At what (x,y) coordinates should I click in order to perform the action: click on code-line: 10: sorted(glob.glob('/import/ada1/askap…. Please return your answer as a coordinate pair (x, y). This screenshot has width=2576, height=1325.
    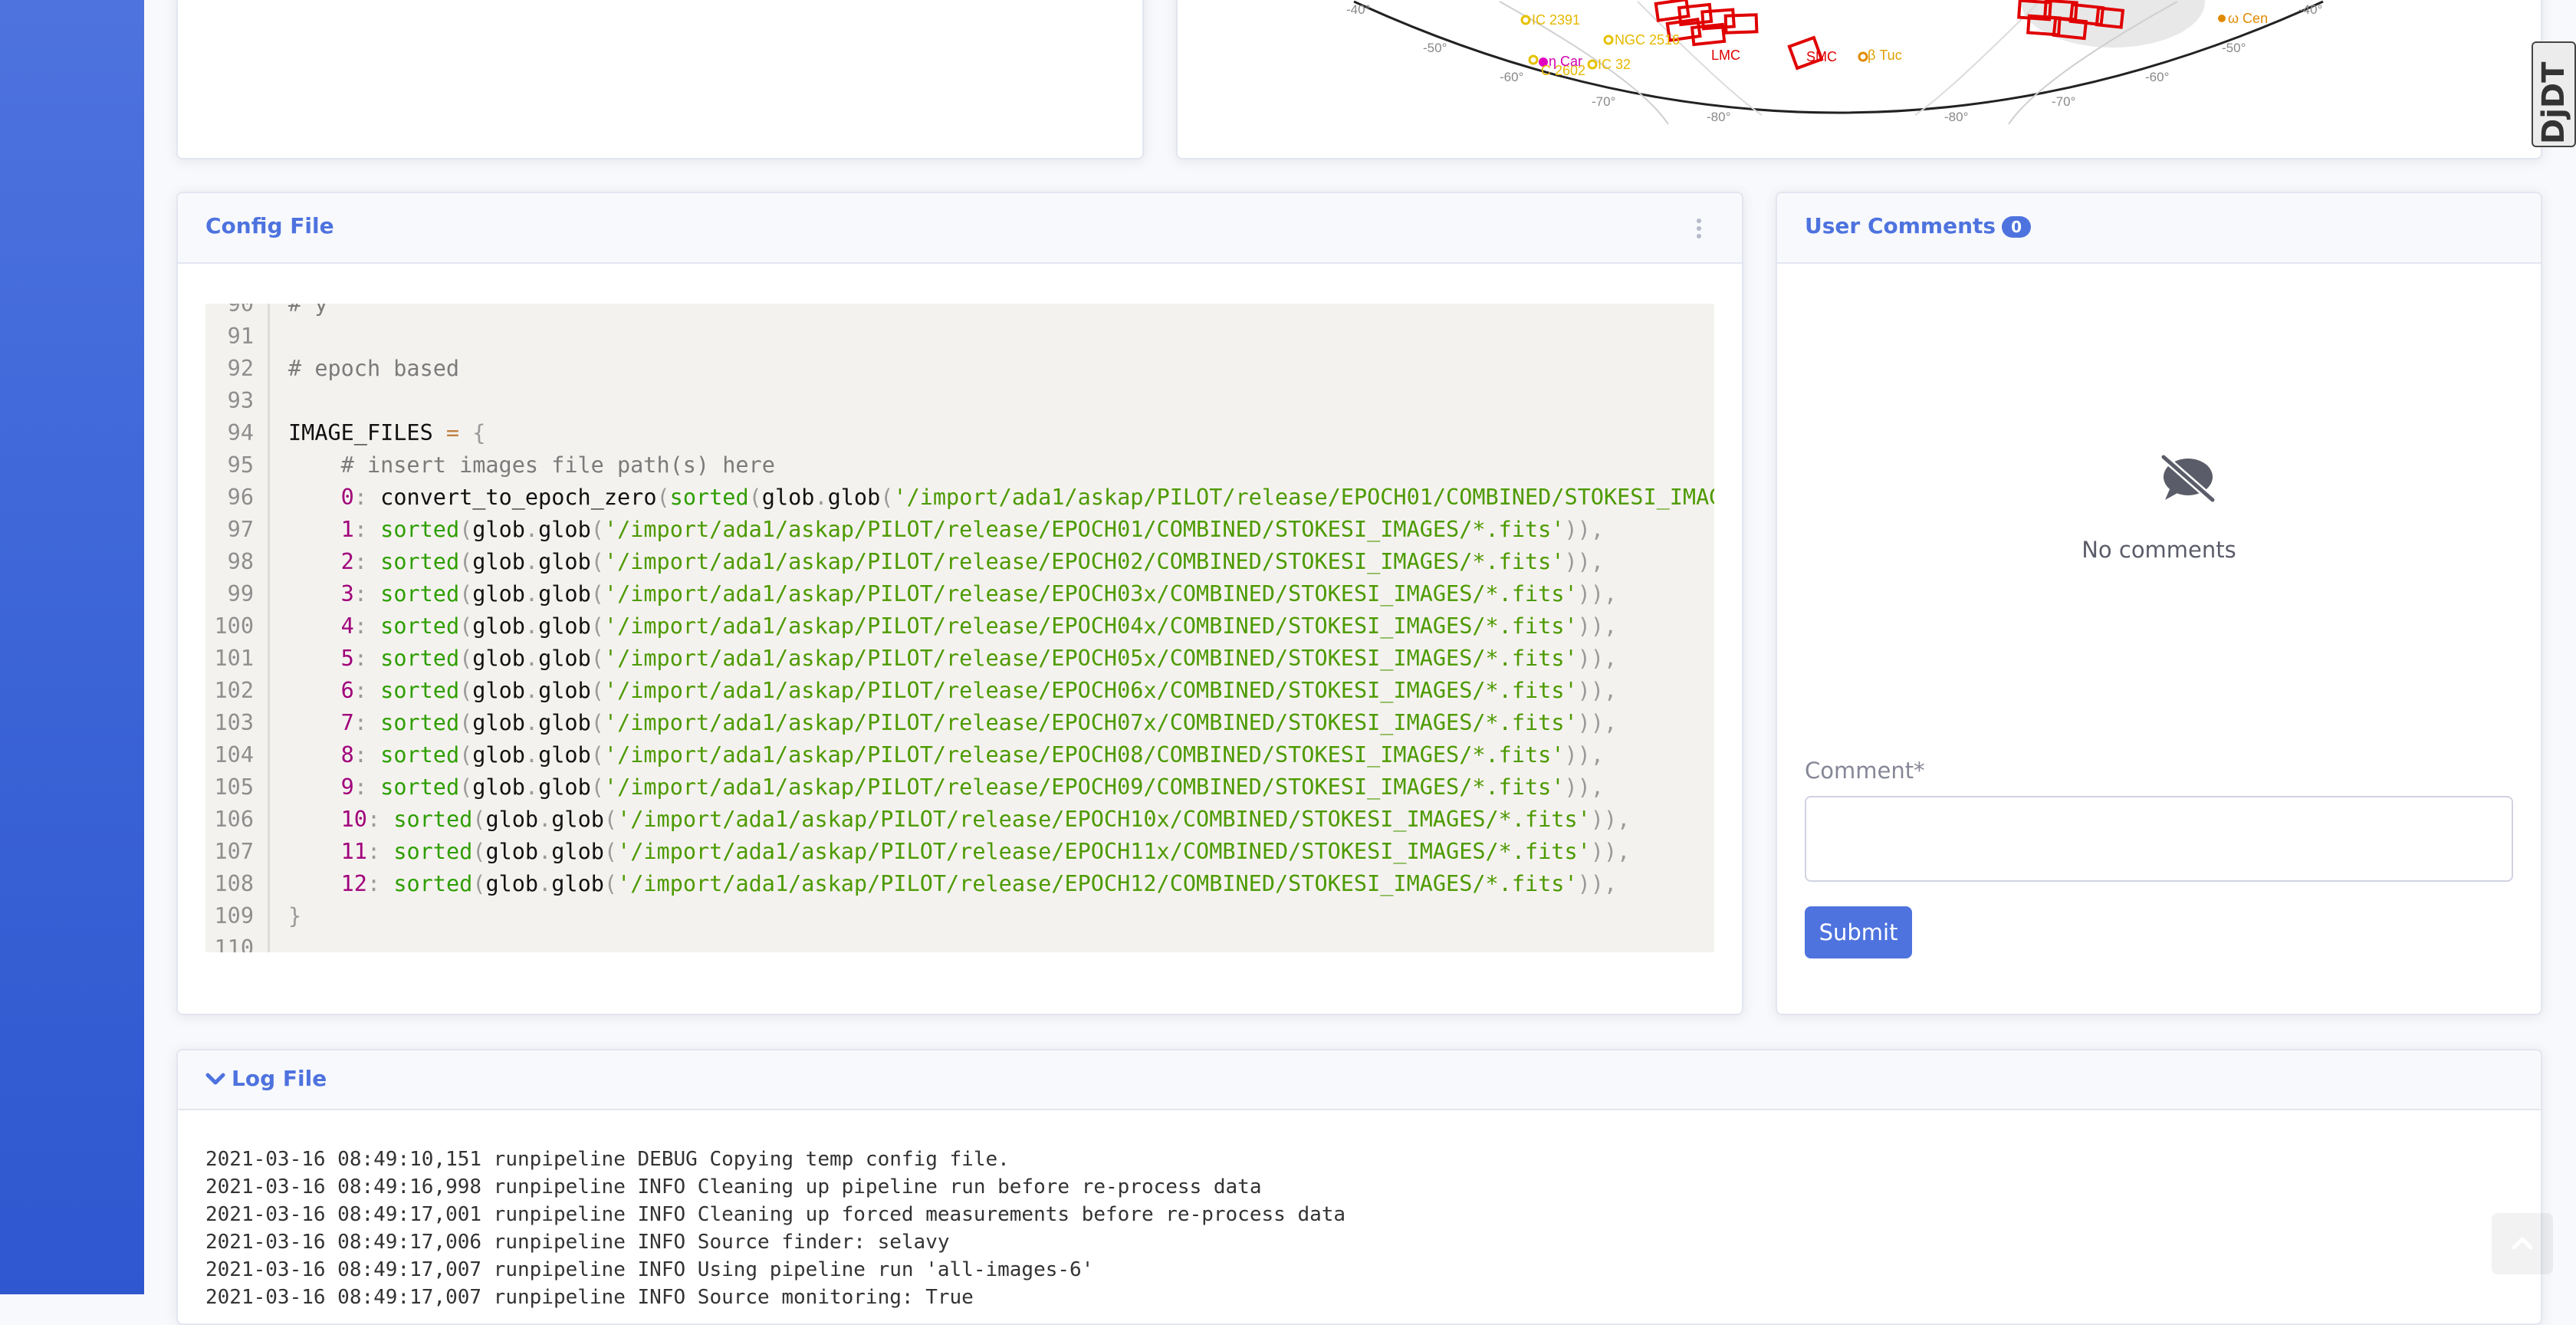
    Looking at the image, I should click on (986, 819).